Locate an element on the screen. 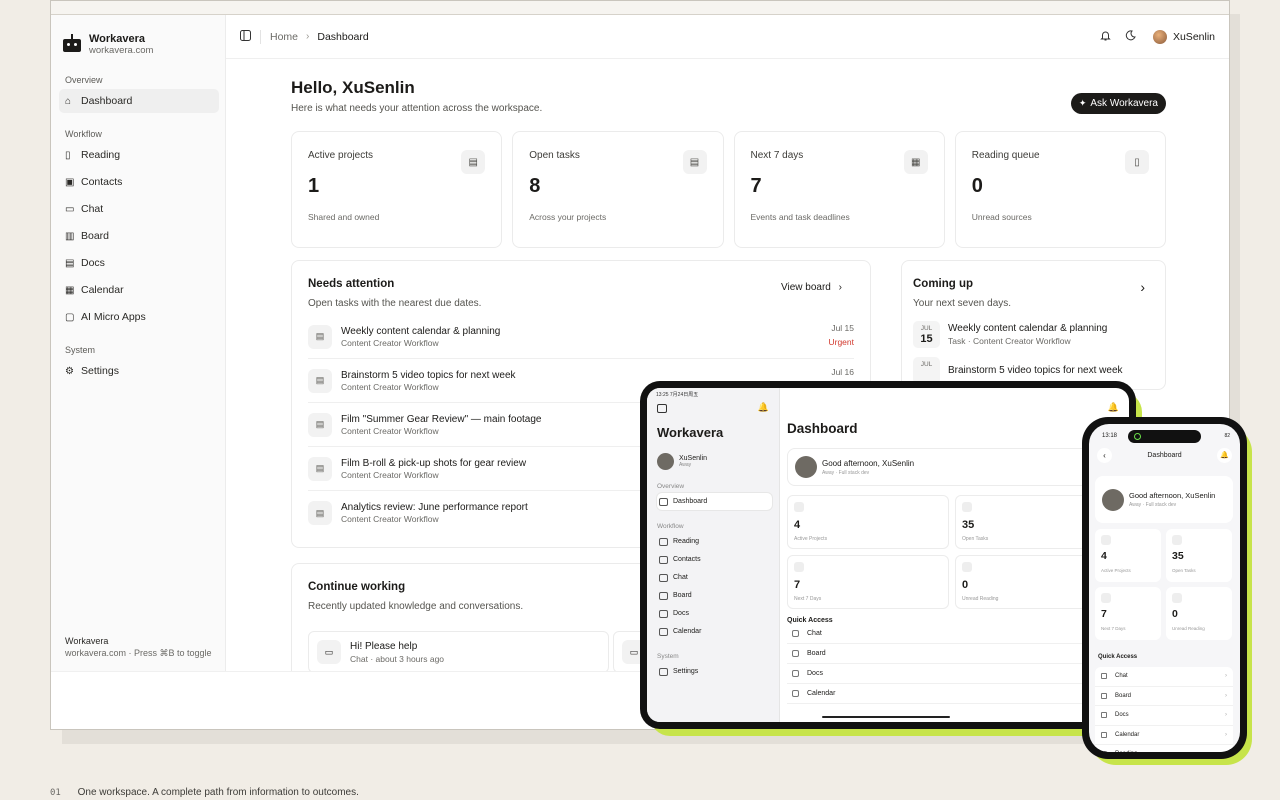 The width and height of the screenshot is (1280, 800). phone-quick-item: Chat › is located at coordinates (1164, 677).